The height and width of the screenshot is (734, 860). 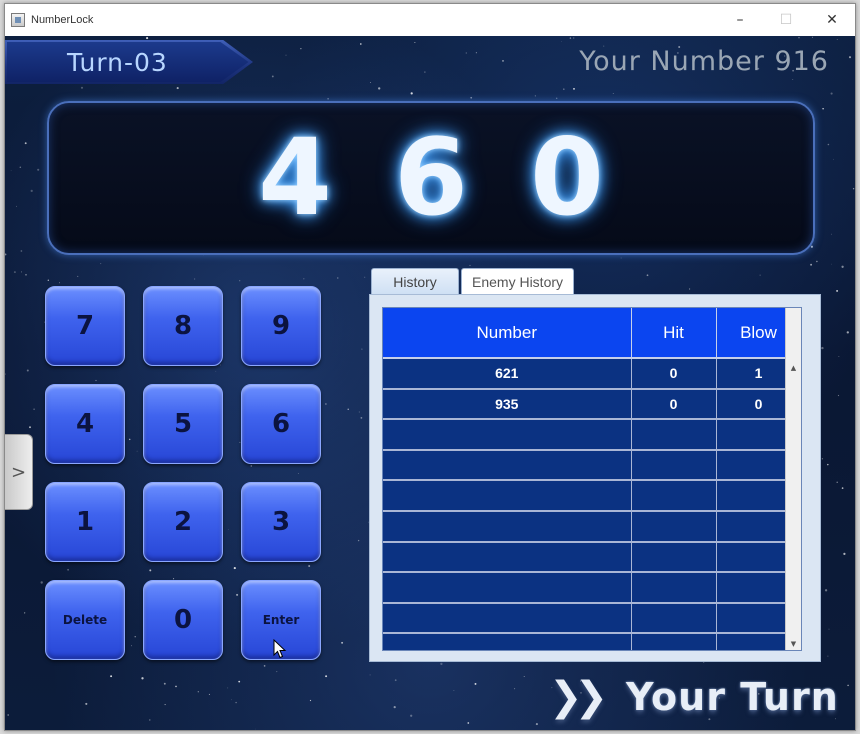 I want to click on column-header-number: Number, so click(x=507, y=333).